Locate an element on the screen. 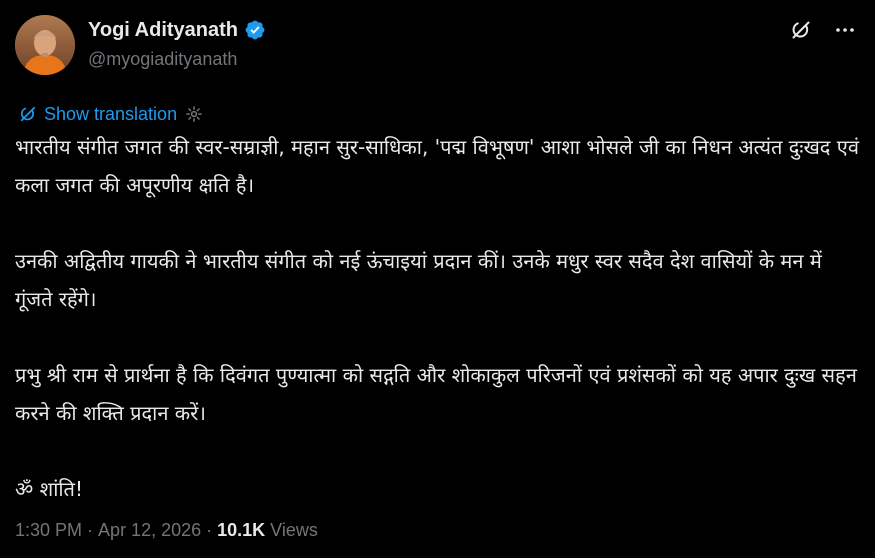 Image resolution: width=875 pixels, height=558 pixels. translation-settings-gear-icon is located at coordinates (194, 114).